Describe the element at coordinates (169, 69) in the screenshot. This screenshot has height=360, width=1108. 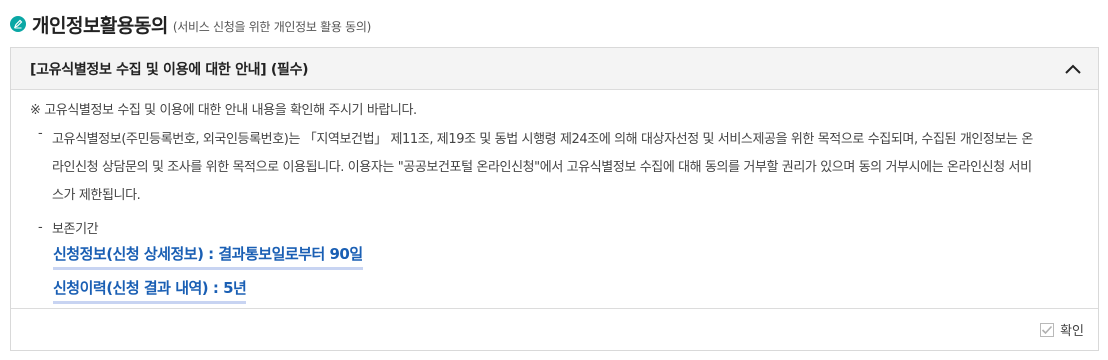
I see `consent-panel-title: [고유식별정보 수집 및 이용에 대한 안내] (필수)` at that location.